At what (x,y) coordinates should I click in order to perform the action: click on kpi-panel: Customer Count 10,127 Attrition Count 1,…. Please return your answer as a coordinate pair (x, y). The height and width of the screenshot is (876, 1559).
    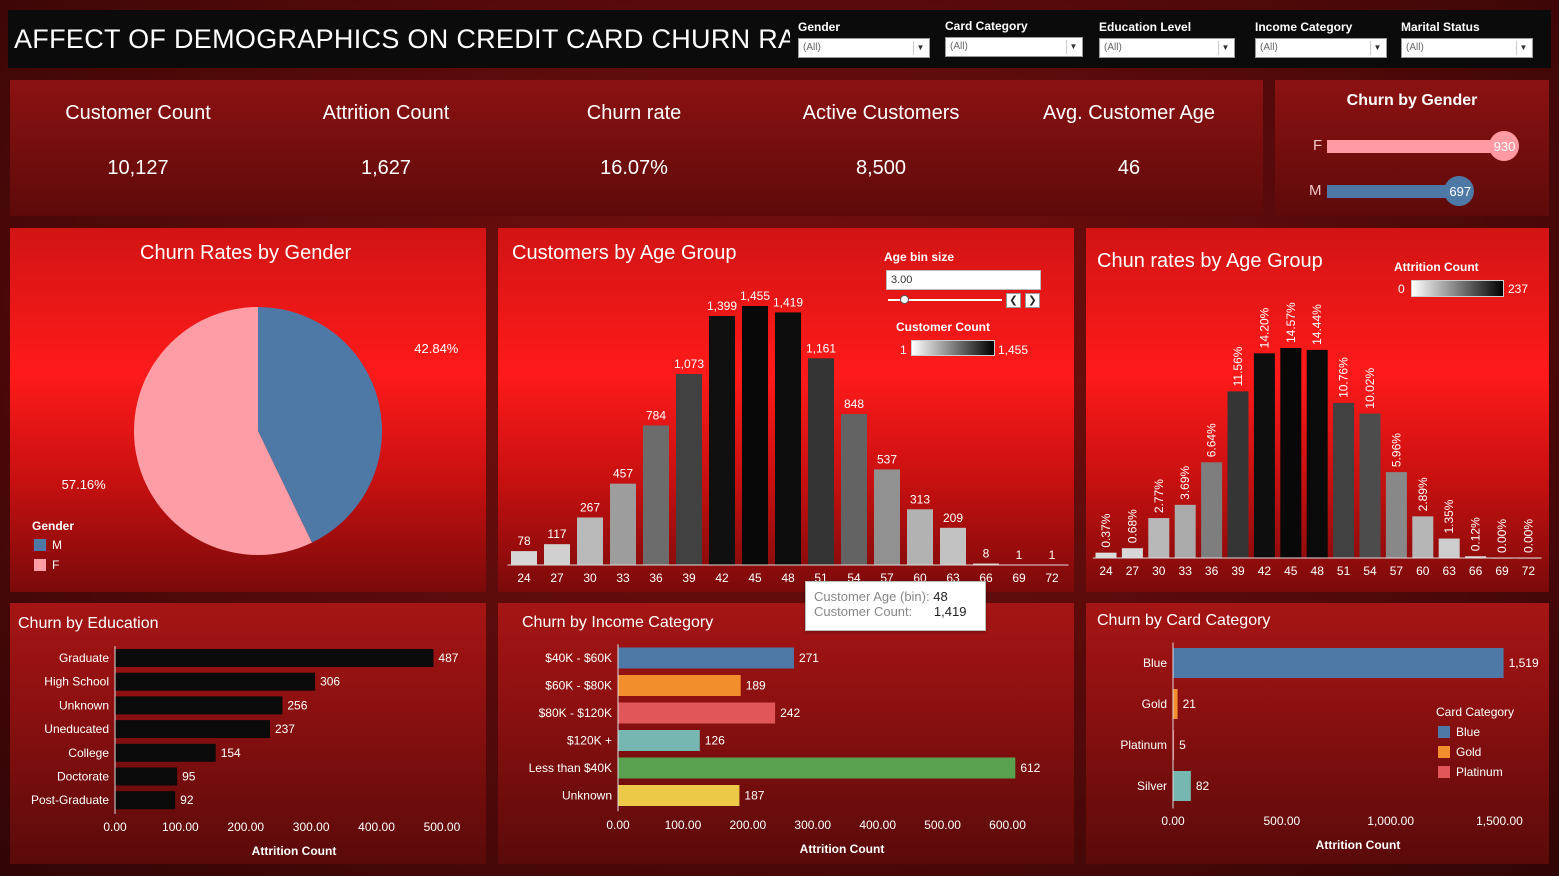
    Looking at the image, I should click on (636, 148).